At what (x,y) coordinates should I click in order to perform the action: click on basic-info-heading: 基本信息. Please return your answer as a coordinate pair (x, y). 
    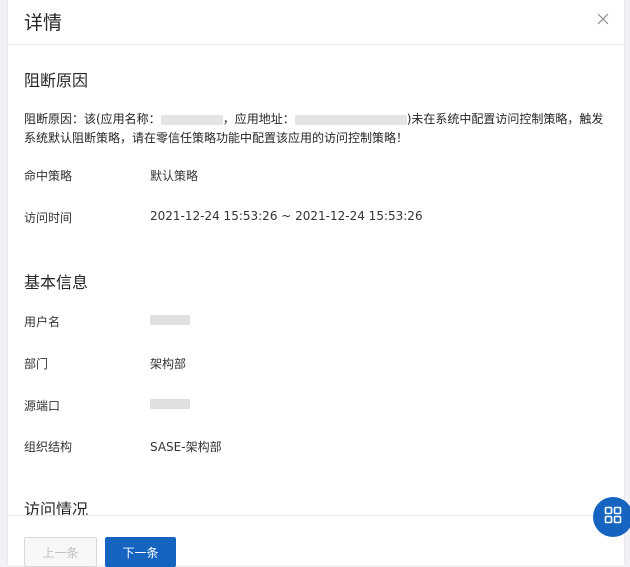
    Looking at the image, I should click on (56, 282).